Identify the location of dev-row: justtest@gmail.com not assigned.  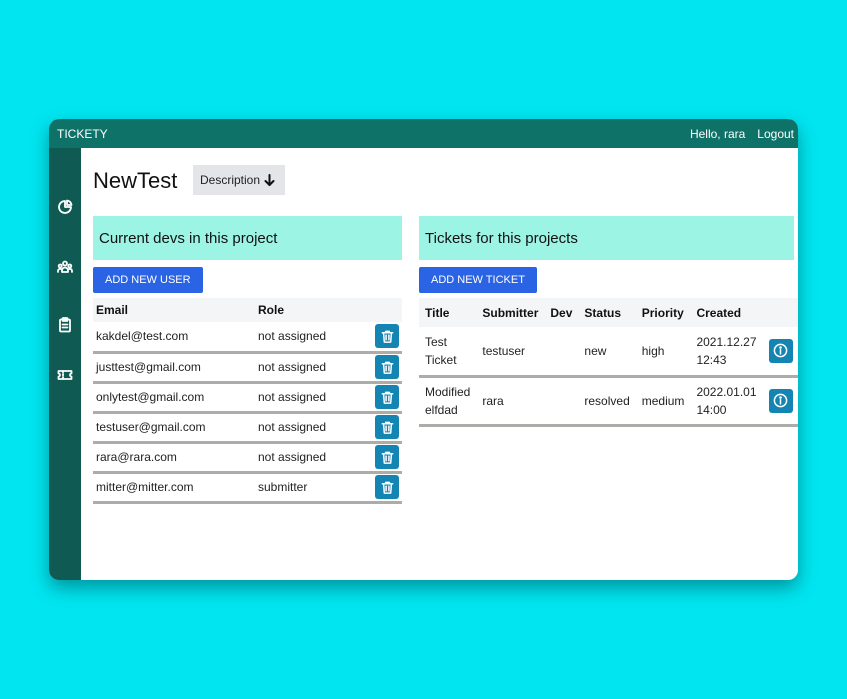
(247, 368).